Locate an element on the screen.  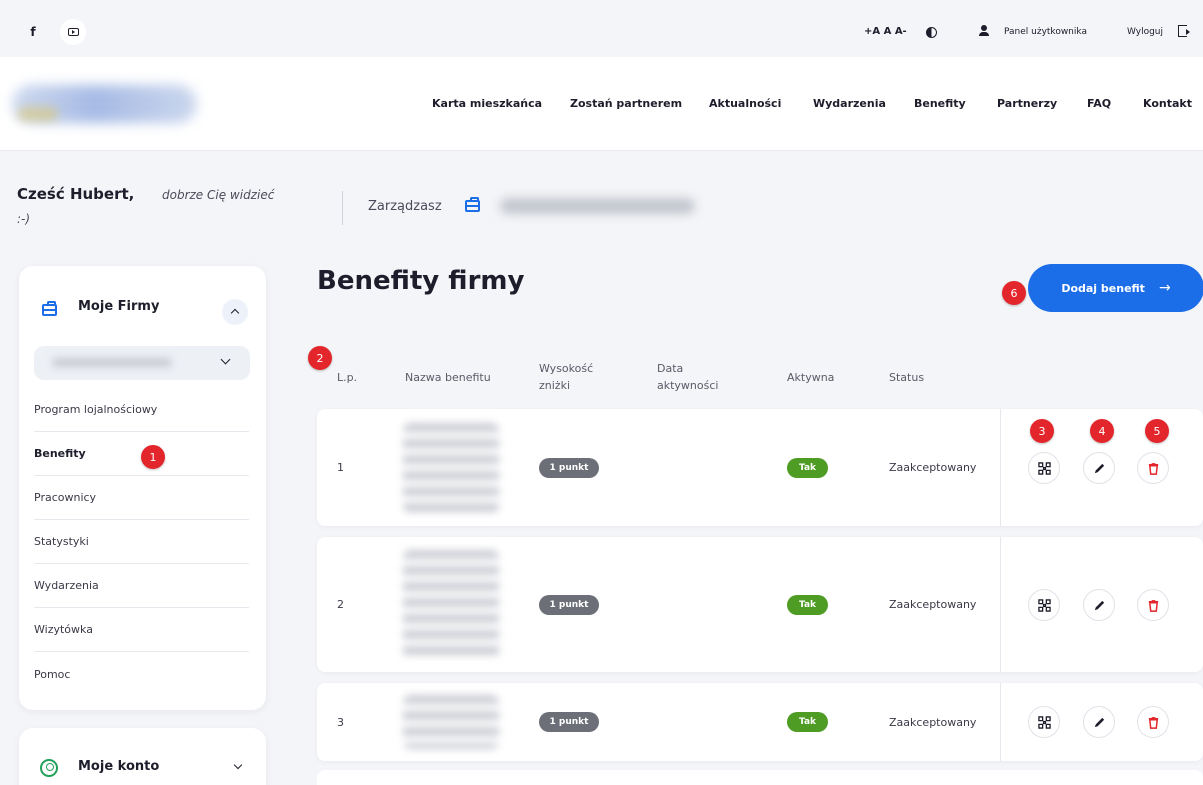
page-title: Benefity firmy is located at coordinates (421, 281).